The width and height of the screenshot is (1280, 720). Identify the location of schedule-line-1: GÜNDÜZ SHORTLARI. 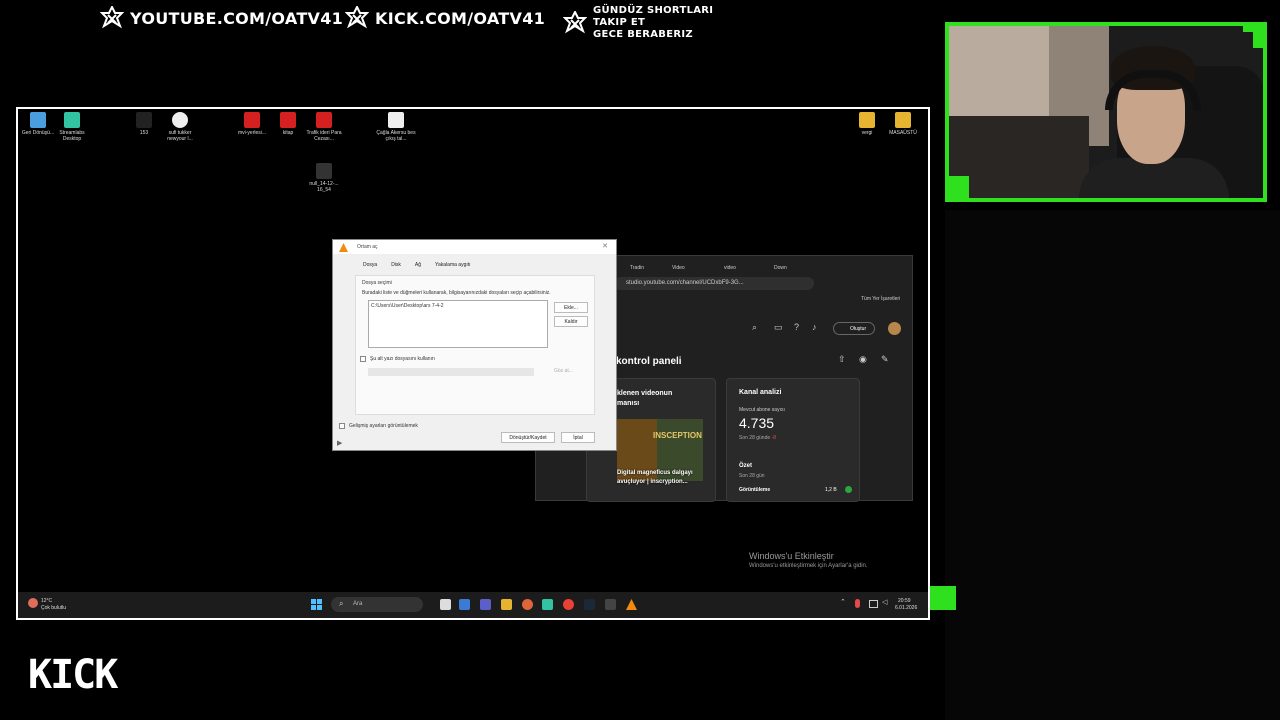
(653, 10).